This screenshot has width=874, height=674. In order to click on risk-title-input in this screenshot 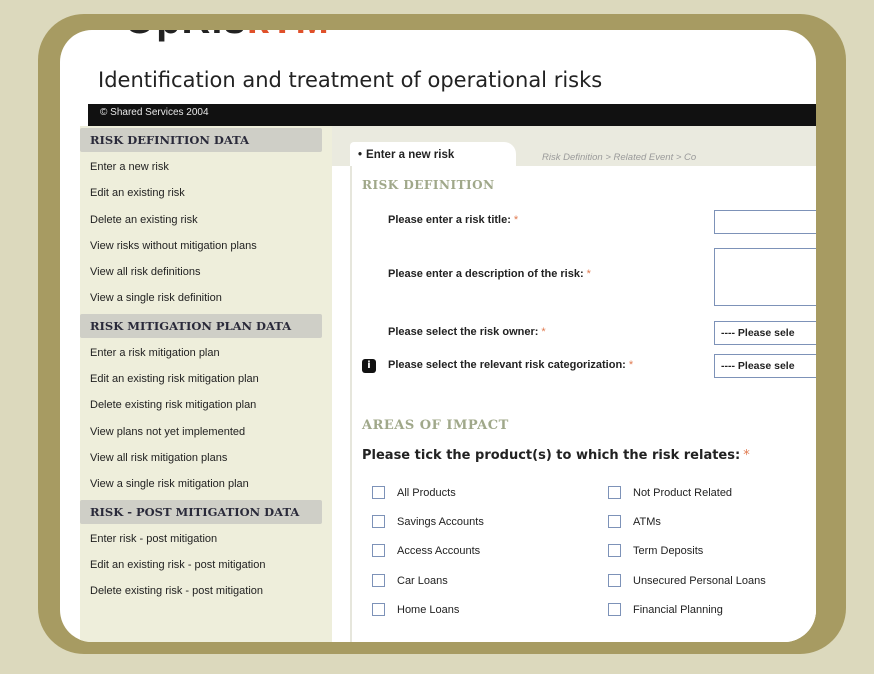, I will do `click(765, 222)`.